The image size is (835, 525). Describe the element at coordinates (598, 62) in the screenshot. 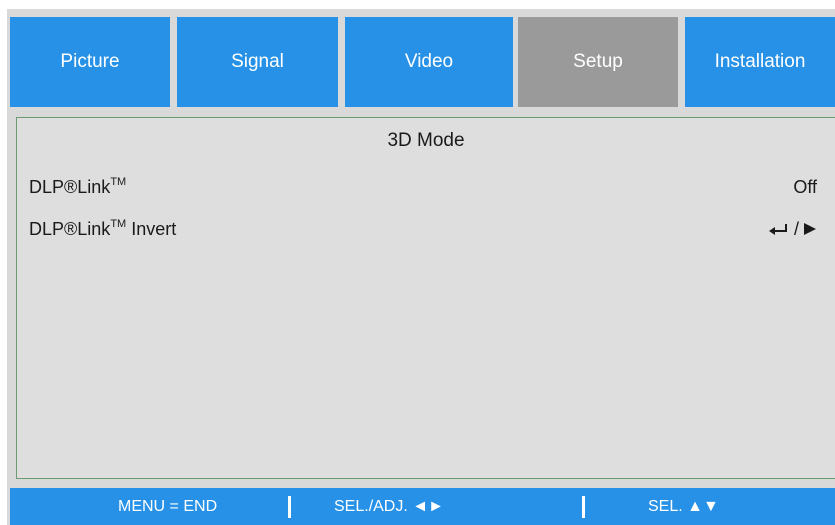

I see `tab-setup: Setup` at that location.